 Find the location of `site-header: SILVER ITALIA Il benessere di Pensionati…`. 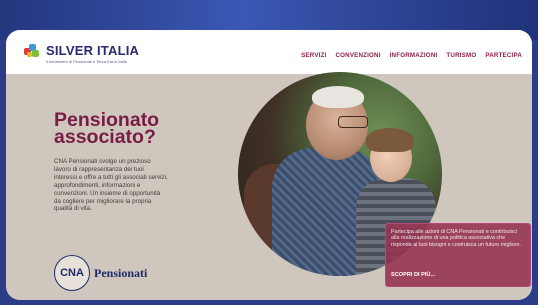

site-header: SILVER ITALIA Il benessere di Pensionati… is located at coordinates (269, 52).